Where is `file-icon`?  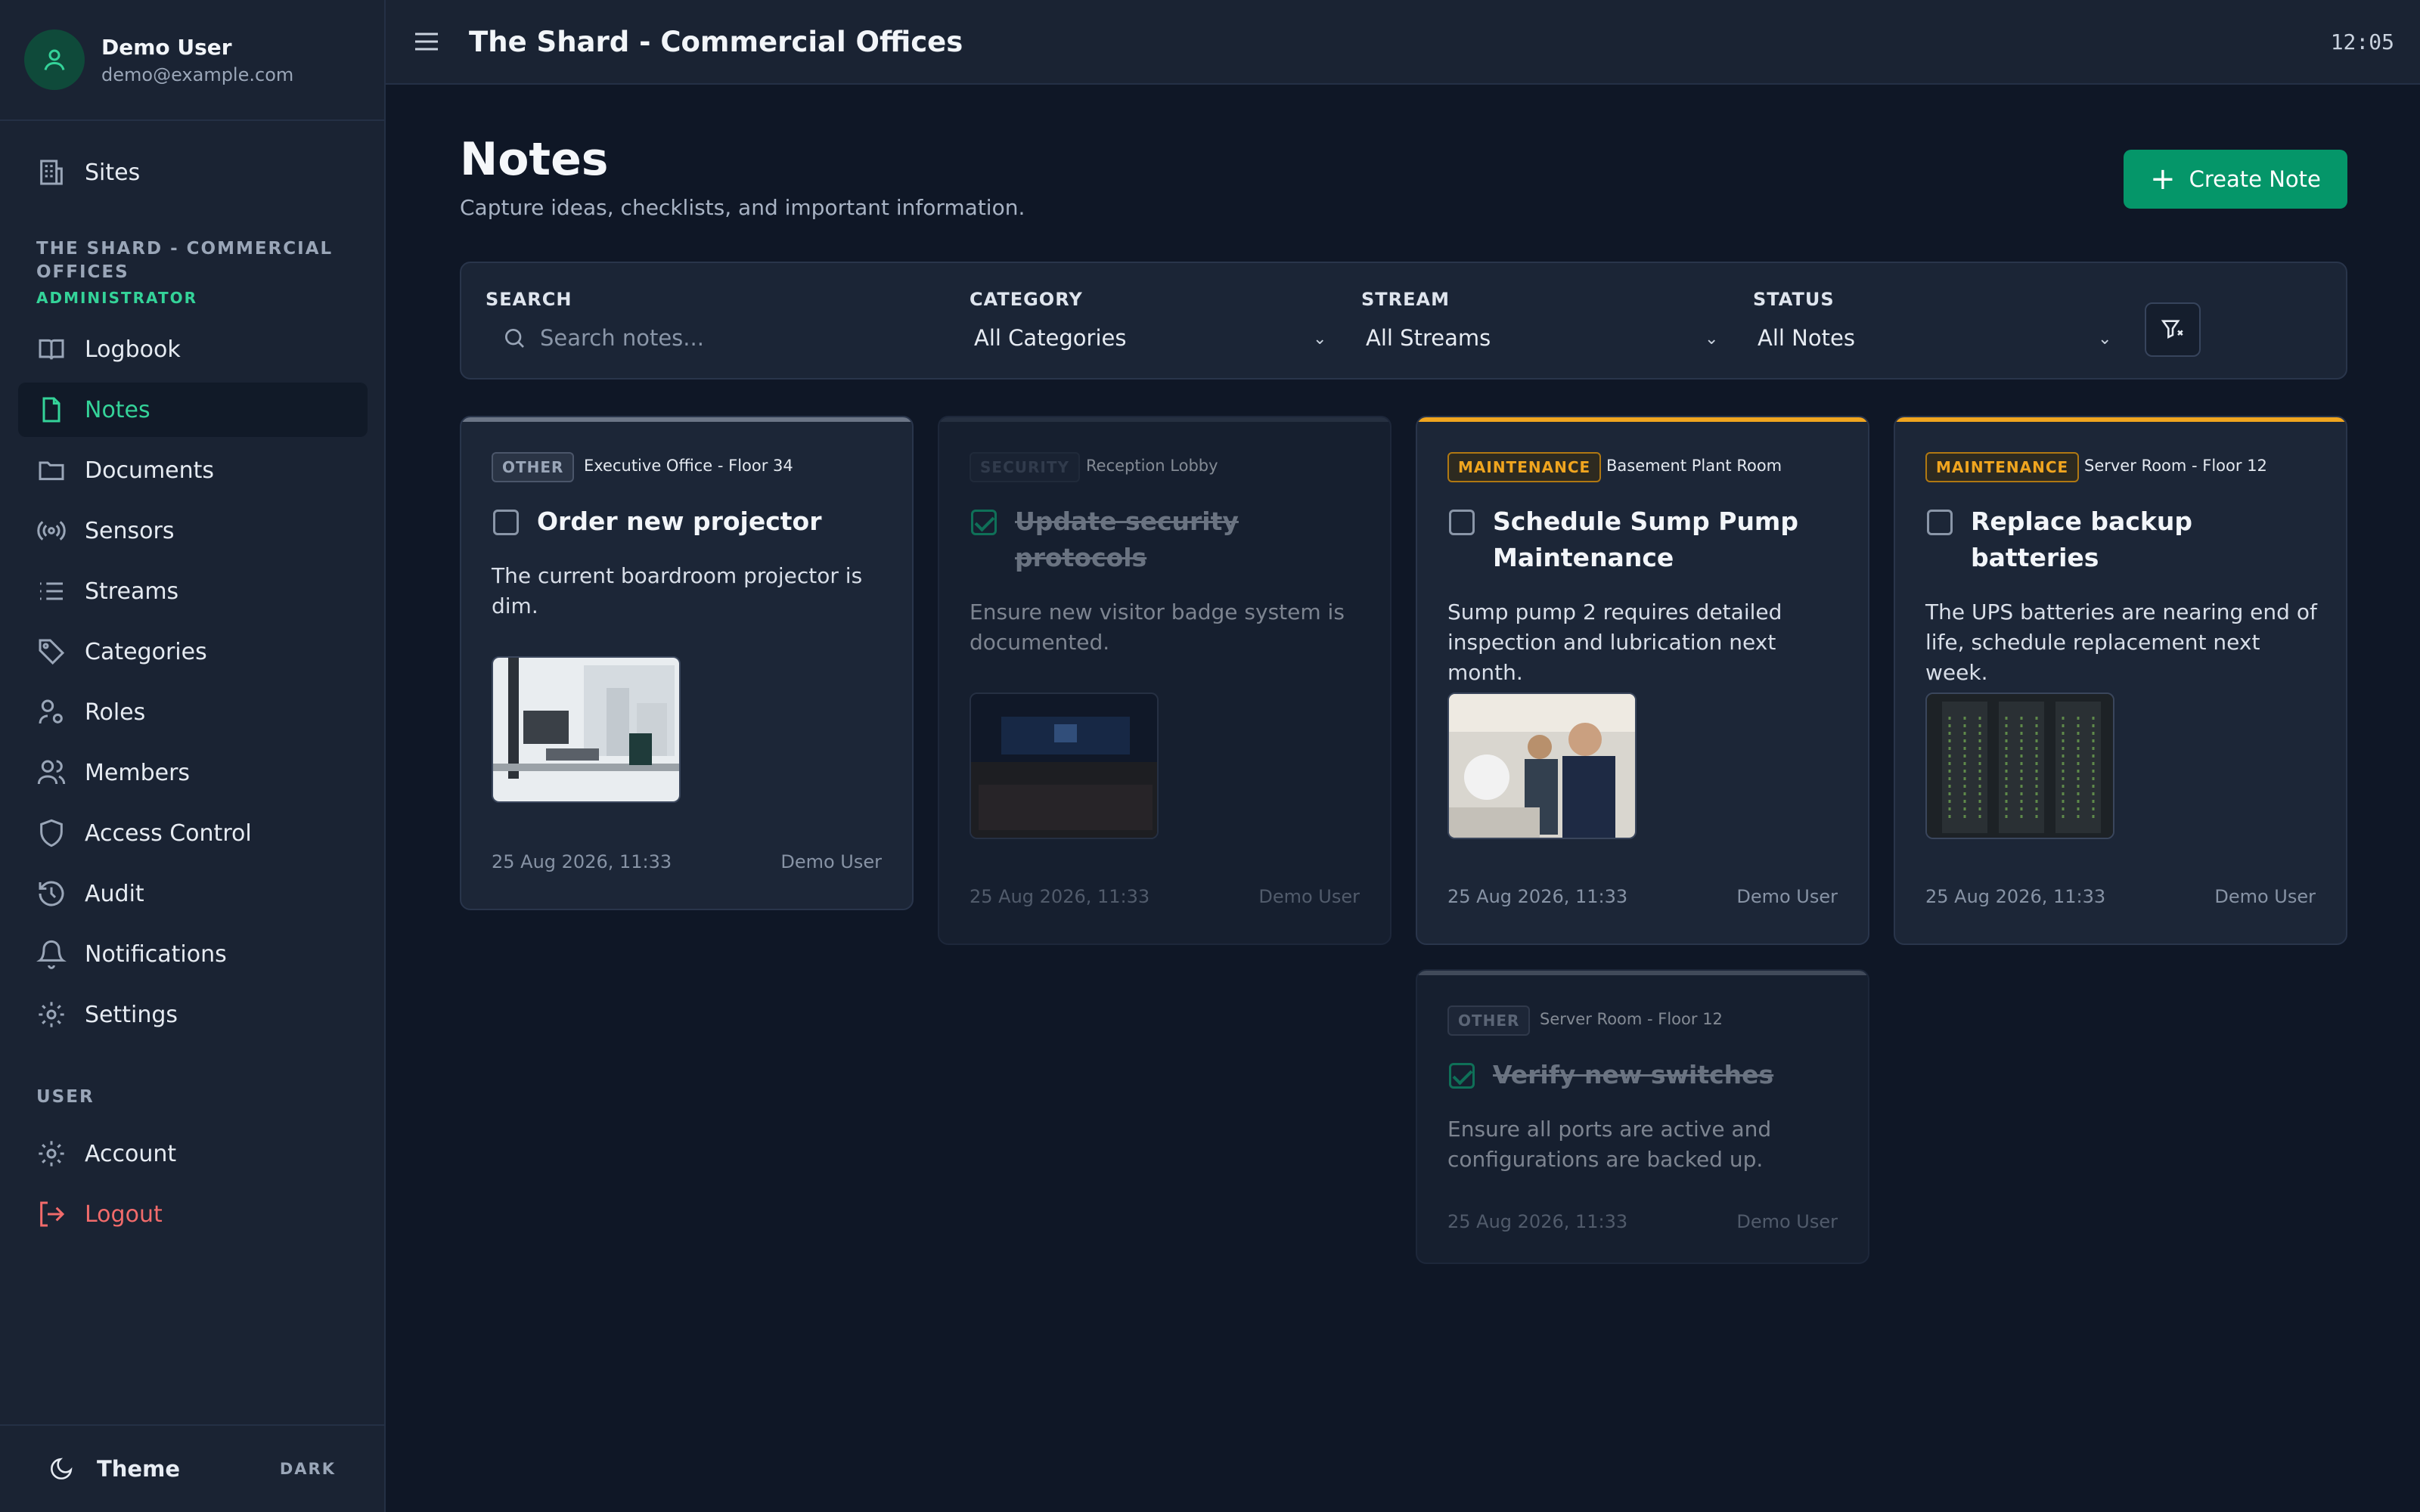 file-icon is located at coordinates (51, 410).